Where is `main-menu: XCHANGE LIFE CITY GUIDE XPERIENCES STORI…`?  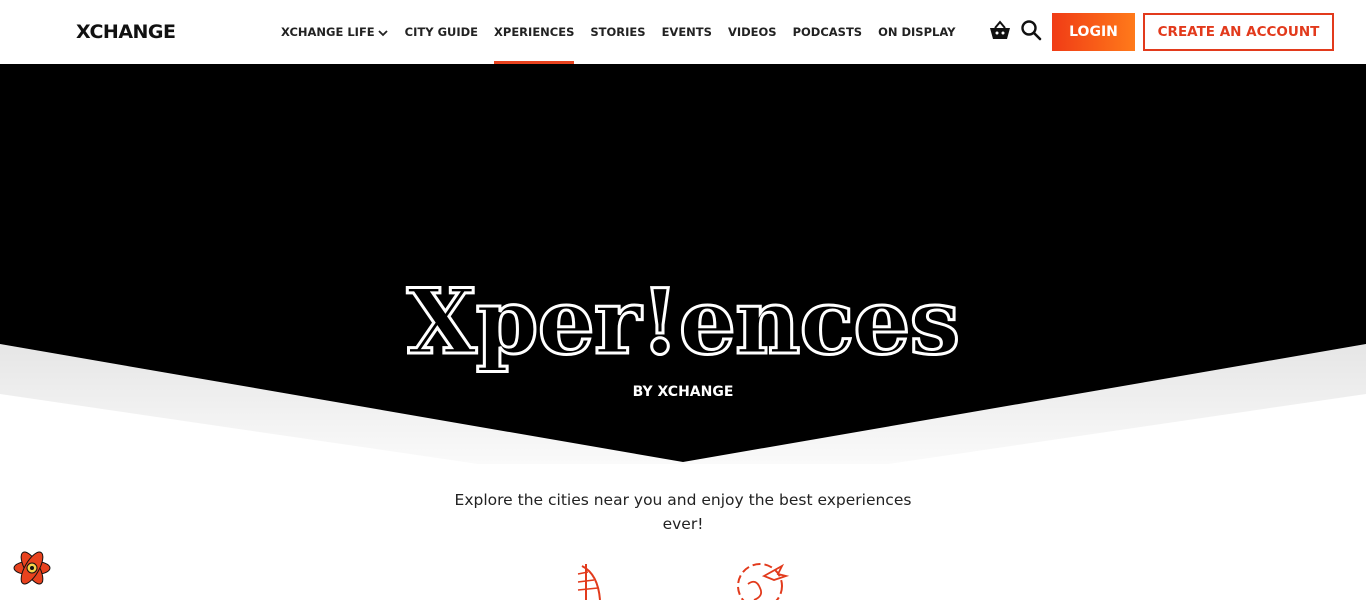
main-menu: XCHANGE LIFE CITY GUIDE XPERIENCES STORI… is located at coordinates (626, 32).